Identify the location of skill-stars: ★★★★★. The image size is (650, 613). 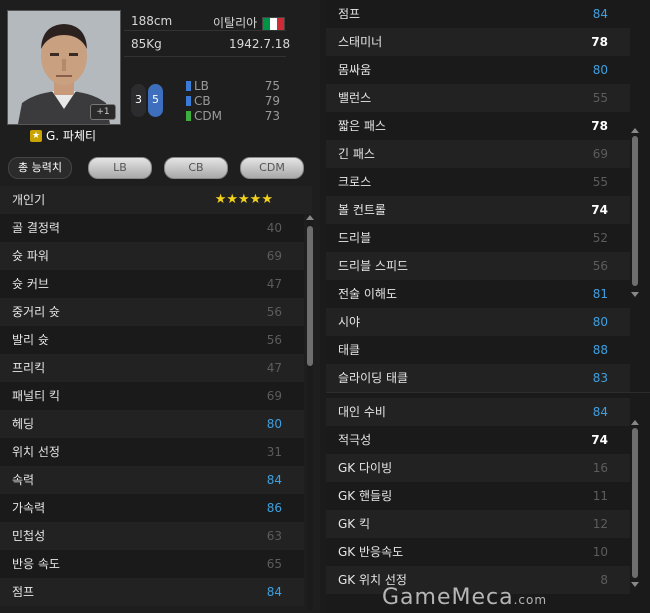
(243, 199).